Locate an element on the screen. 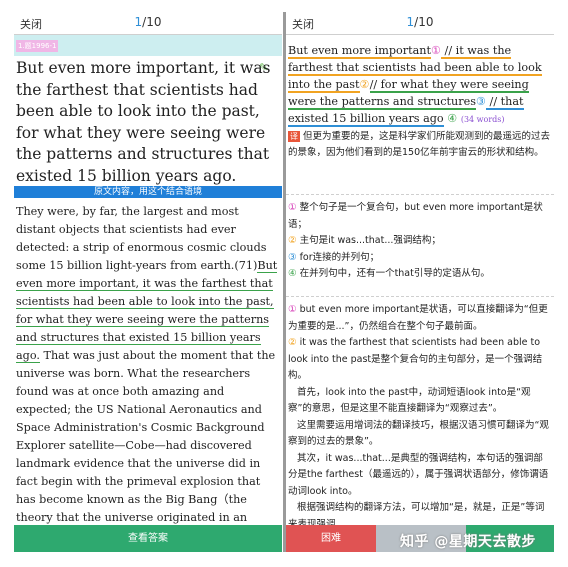  source-tag: 1.题1996-1 is located at coordinates (37, 46).